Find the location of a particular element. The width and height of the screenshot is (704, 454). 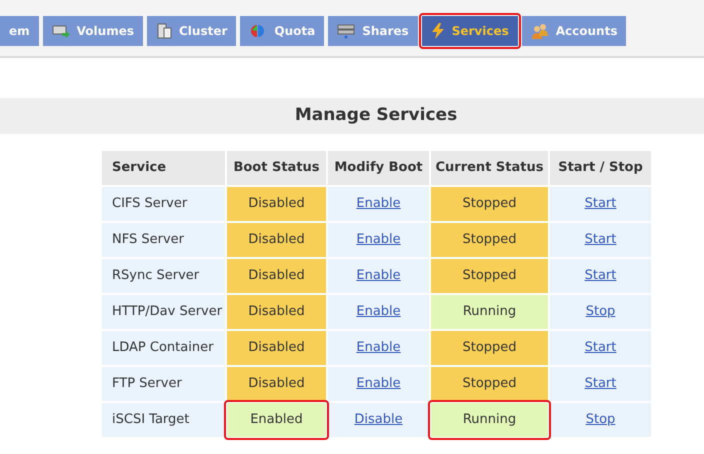

column-header: Service is located at coordinates (163, 168).